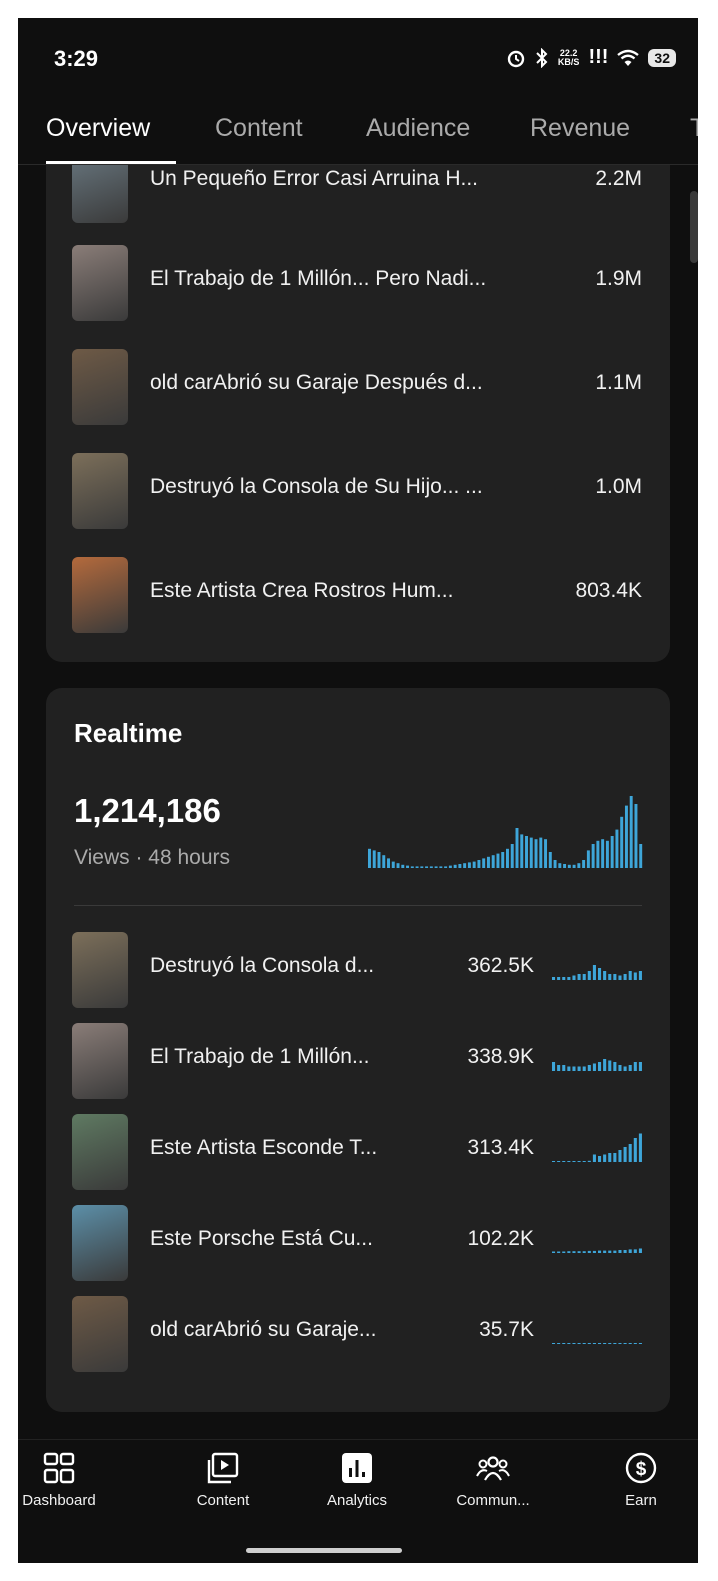  What do you see at coordinates (98, 128) in the screenshot?
I see `tab-overview: Overview` at bounding box center [98, 128].